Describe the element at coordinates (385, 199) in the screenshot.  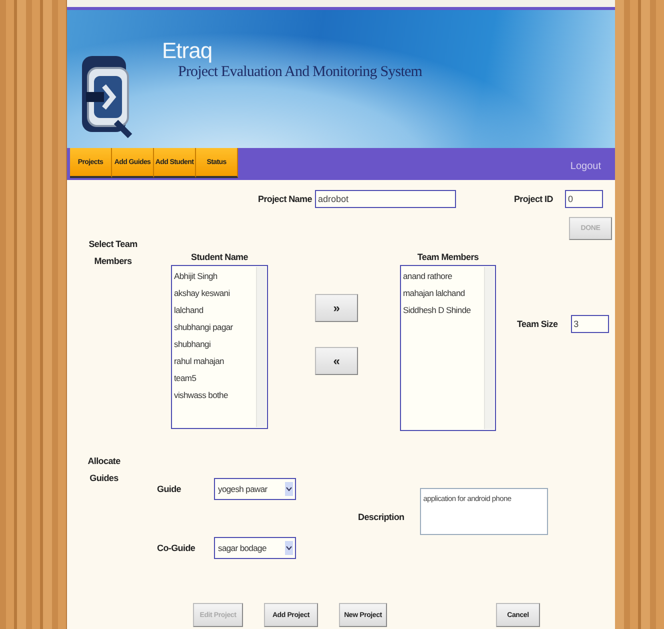
I see `input-field: adrobot` at that location.